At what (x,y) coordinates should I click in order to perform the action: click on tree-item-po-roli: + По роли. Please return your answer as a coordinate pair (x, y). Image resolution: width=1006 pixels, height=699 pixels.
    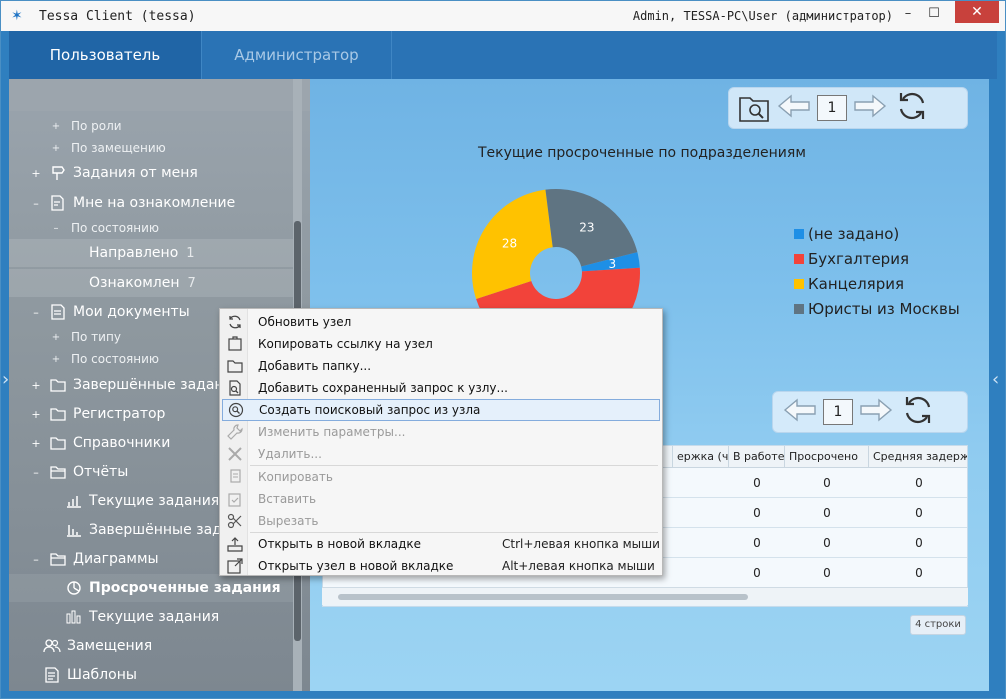
    Looking at the image, I should click on (86, 126).